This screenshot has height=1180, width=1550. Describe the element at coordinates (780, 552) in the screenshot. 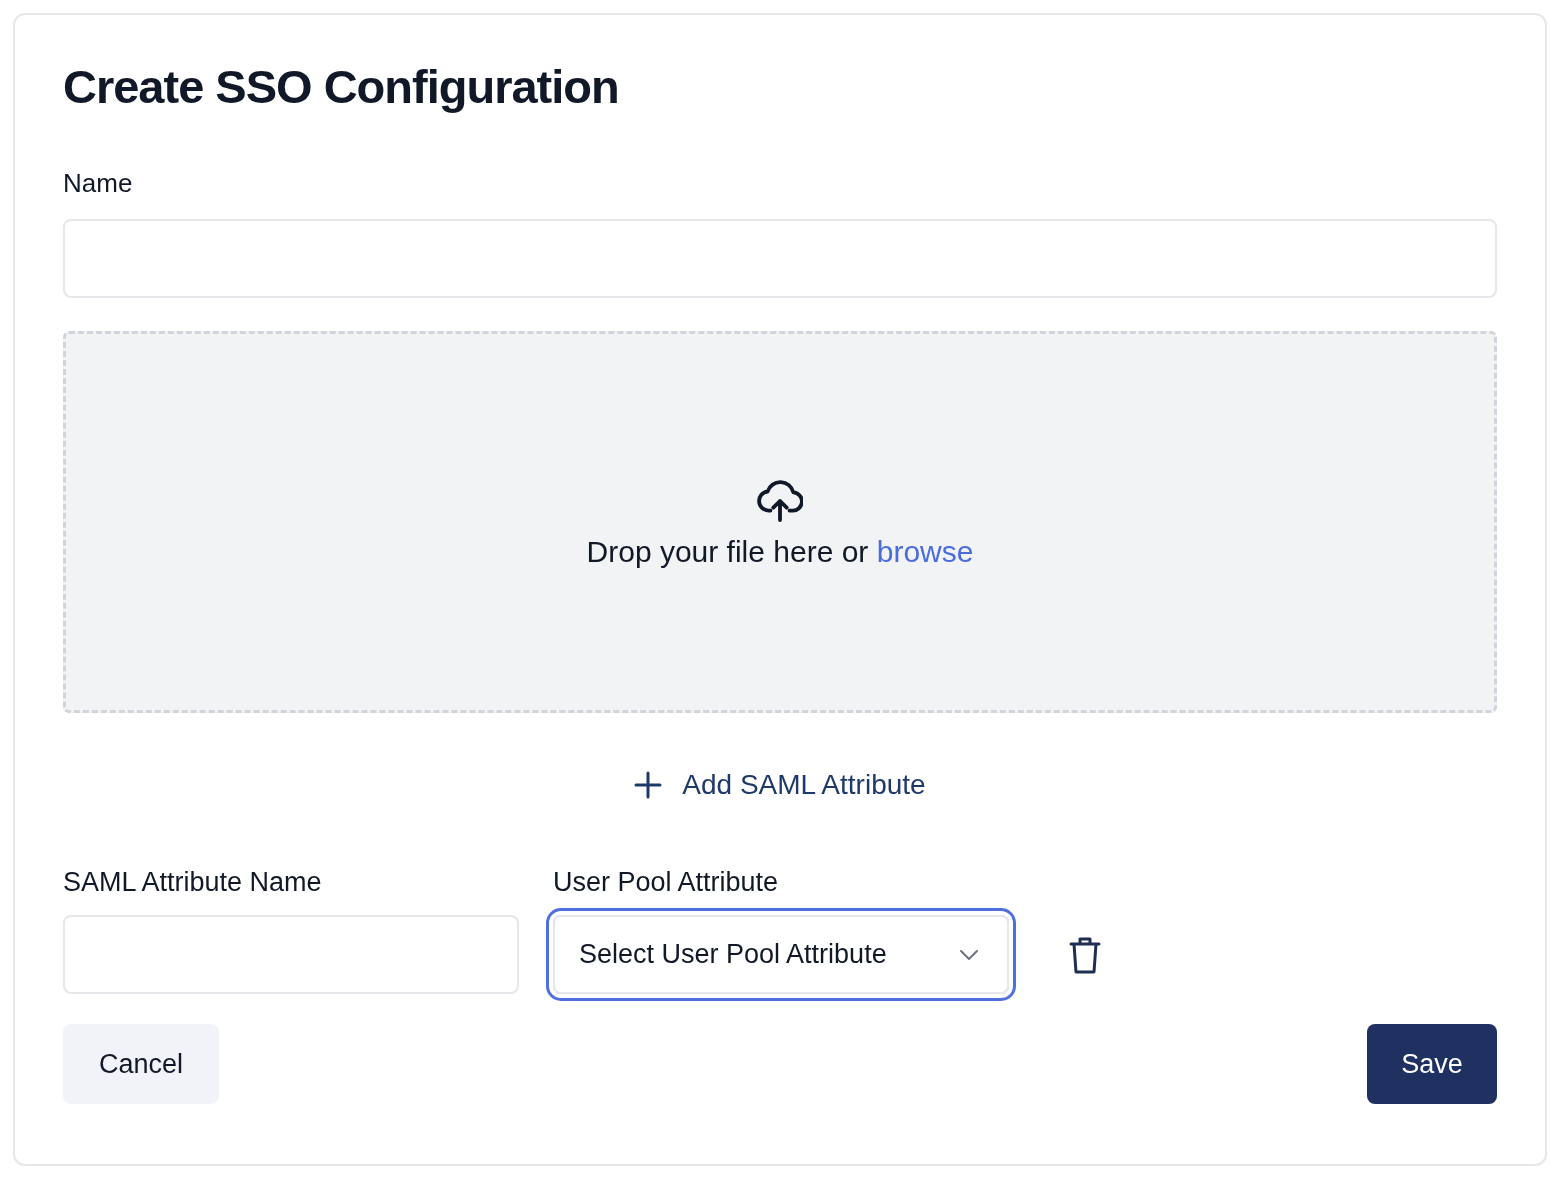

I see `dropzone-text: Drop your file here or browse` at that location.